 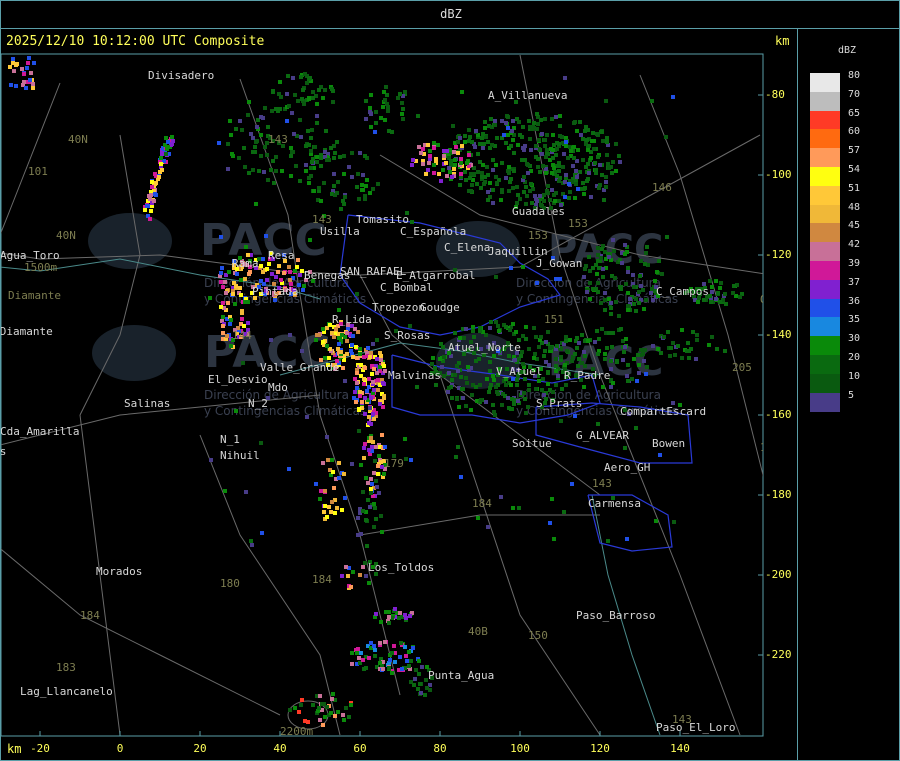 What do you see at coordinates (854, 301) in the screenshot?
I see `legend-label: 36` at bounding box center [854, 301].